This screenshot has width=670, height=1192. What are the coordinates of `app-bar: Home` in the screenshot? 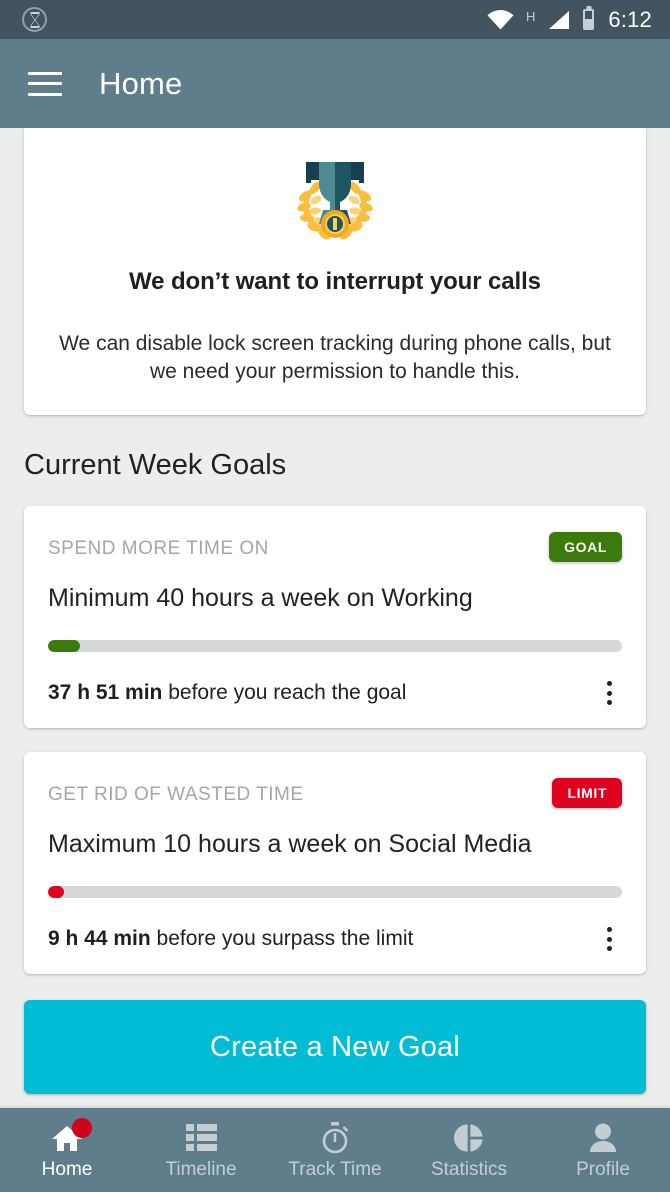 It's located at (335, 83).